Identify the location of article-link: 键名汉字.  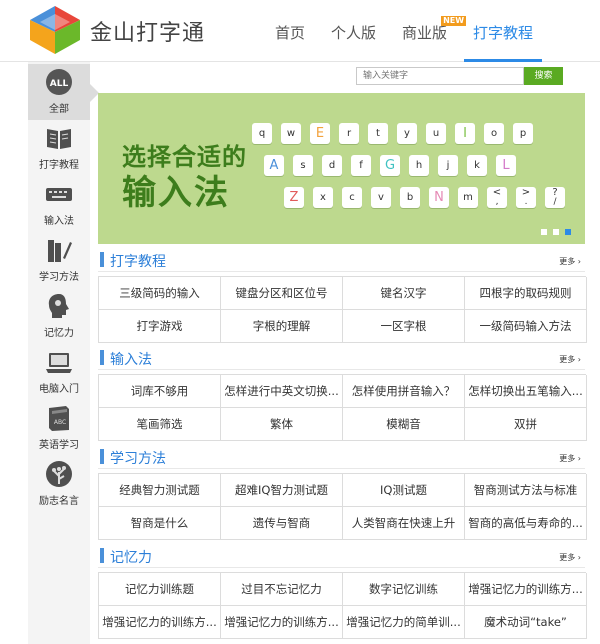
(404, 293).